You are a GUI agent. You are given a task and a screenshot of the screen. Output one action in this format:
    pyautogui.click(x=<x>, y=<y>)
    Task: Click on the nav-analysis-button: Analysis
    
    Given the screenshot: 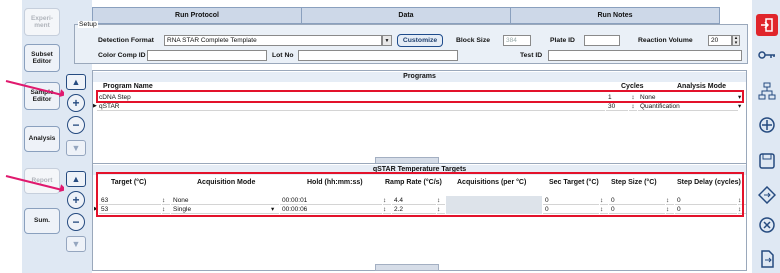 What is the action you would take?
    pyautogui.click(x=42, y=139)
    